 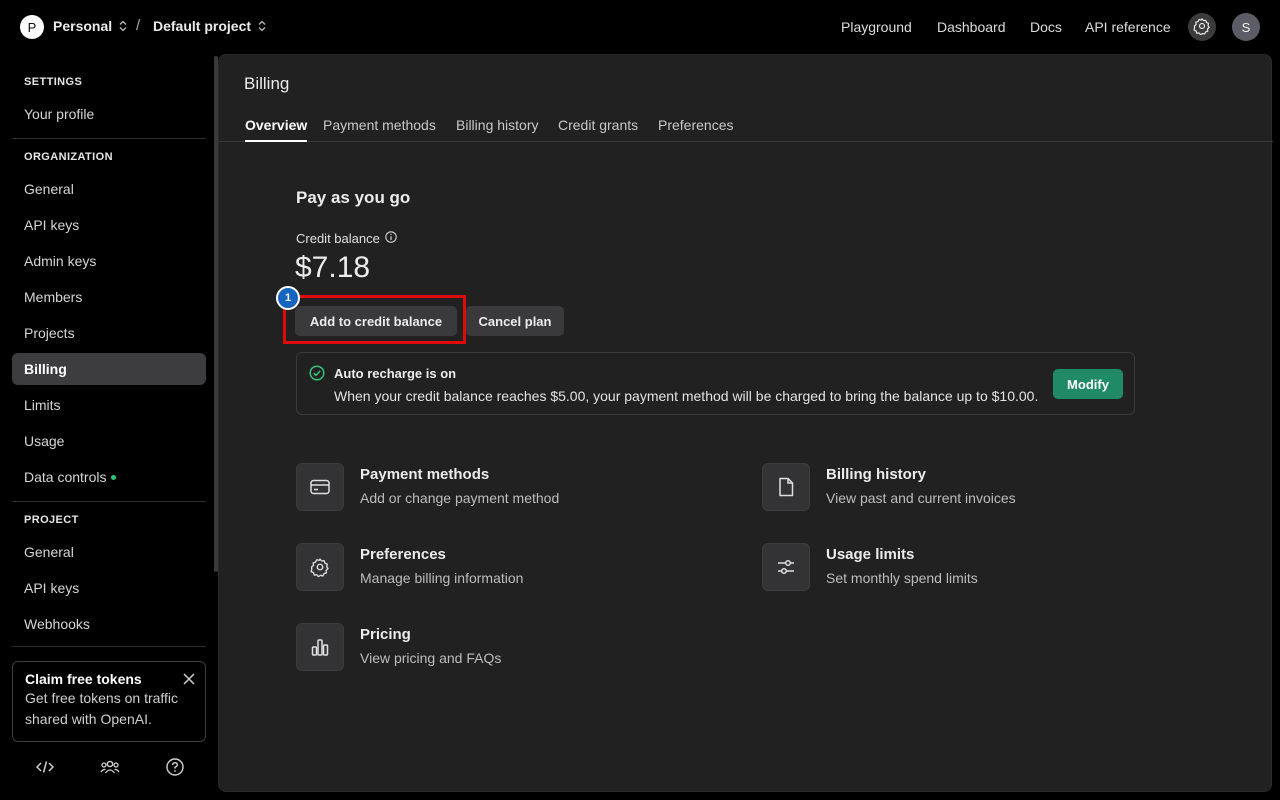 I want to click on highlight-box, so click(x=374, y=319).